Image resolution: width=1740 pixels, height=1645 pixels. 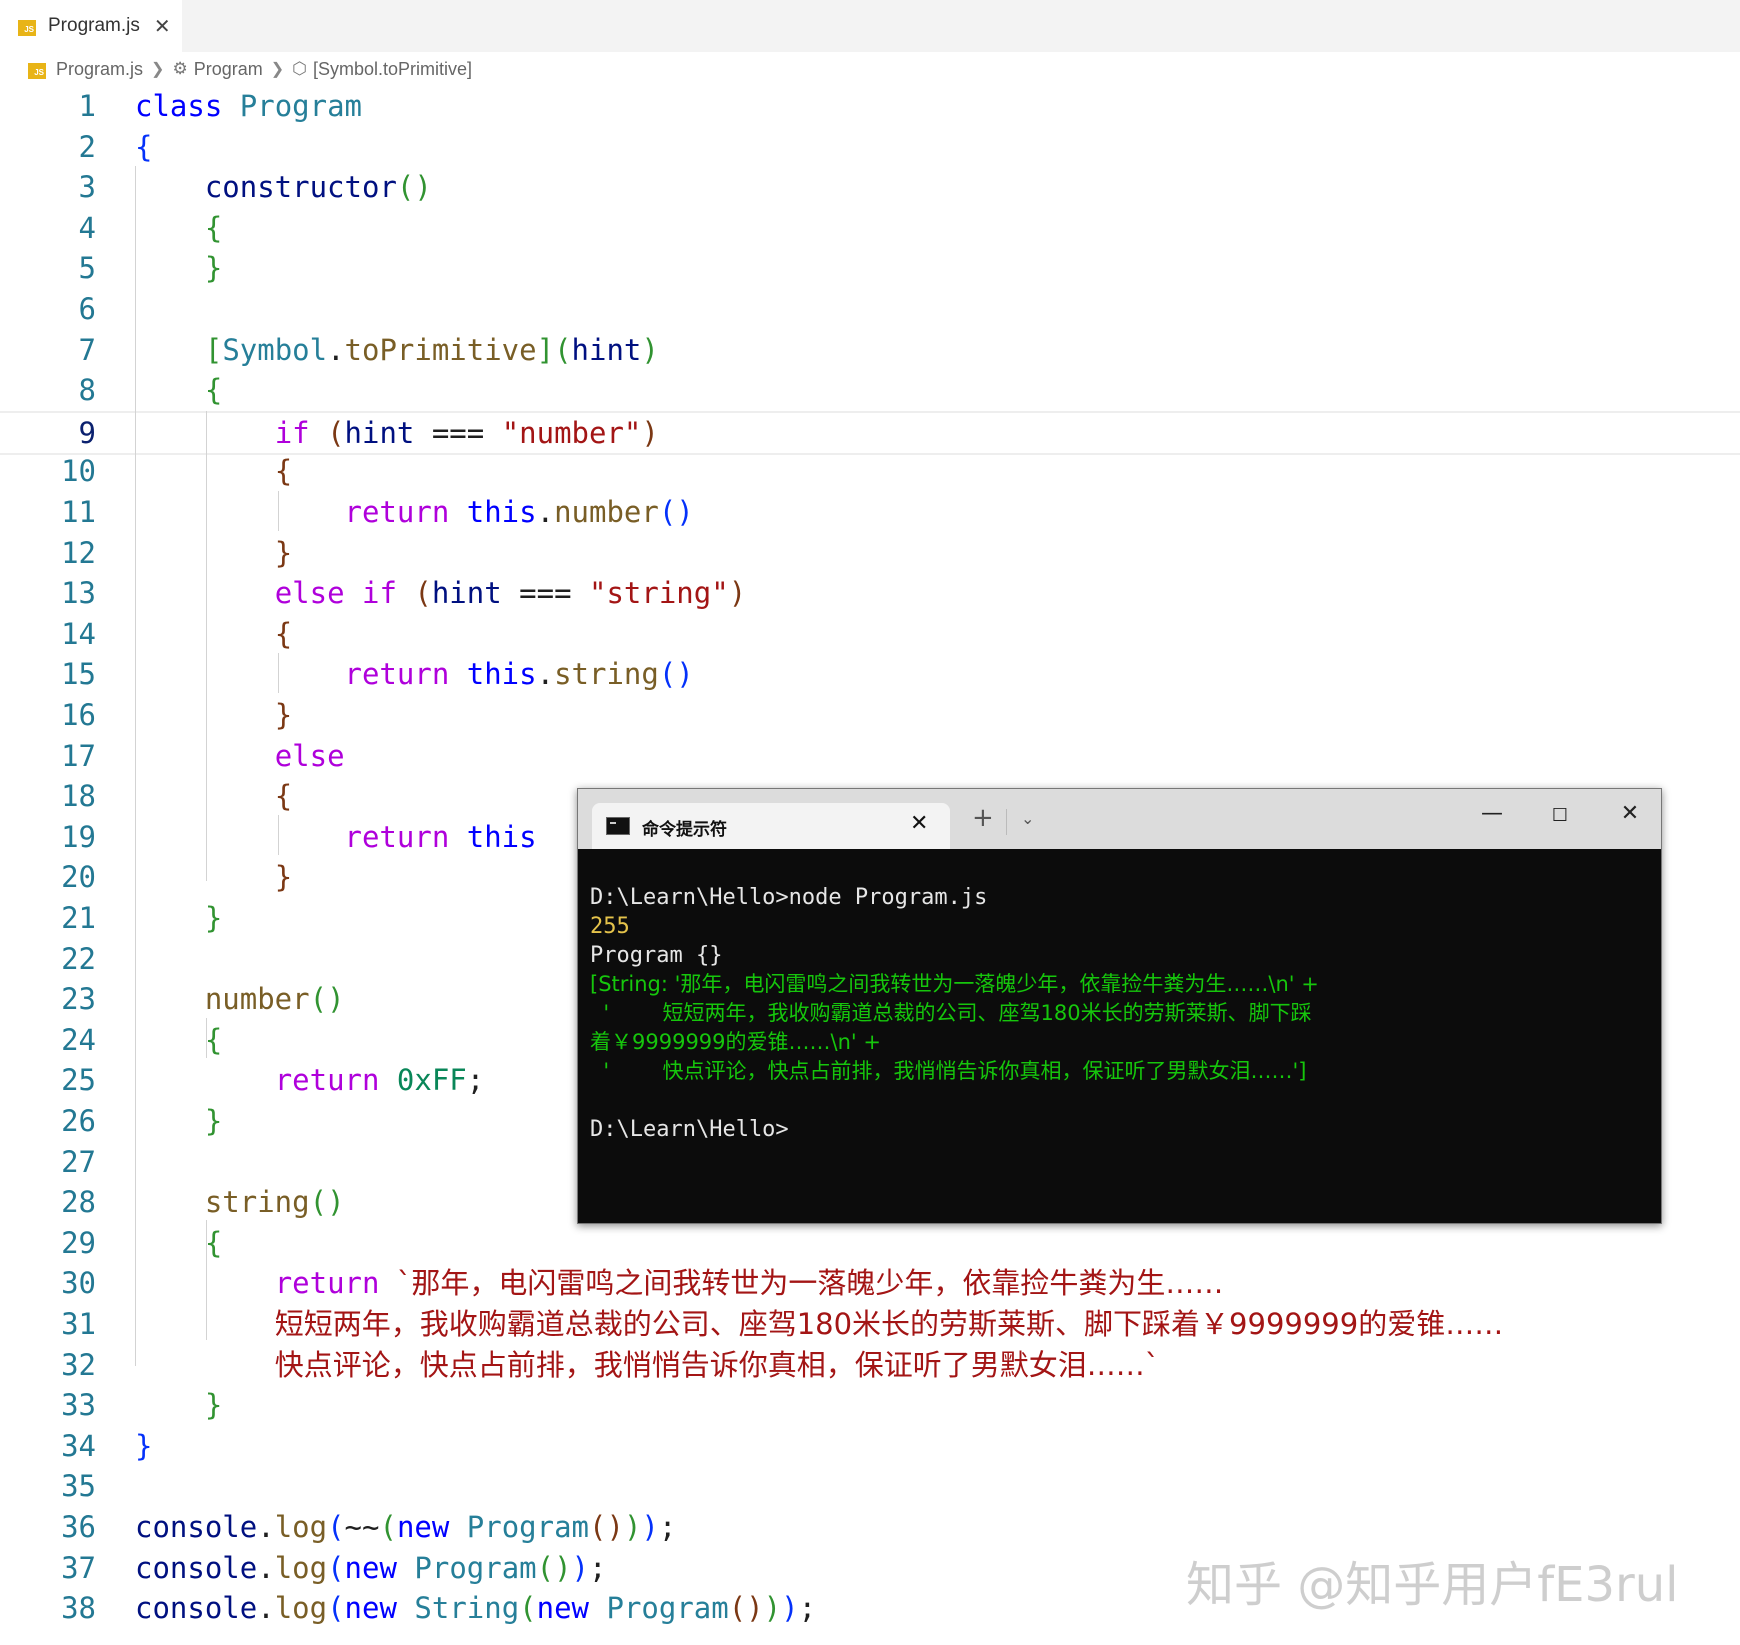 What do you see at coordinates (870, 593) in the screenshot?
I see `code-line: 13 else if (hint === "string")` at bounding box center [870, 593].